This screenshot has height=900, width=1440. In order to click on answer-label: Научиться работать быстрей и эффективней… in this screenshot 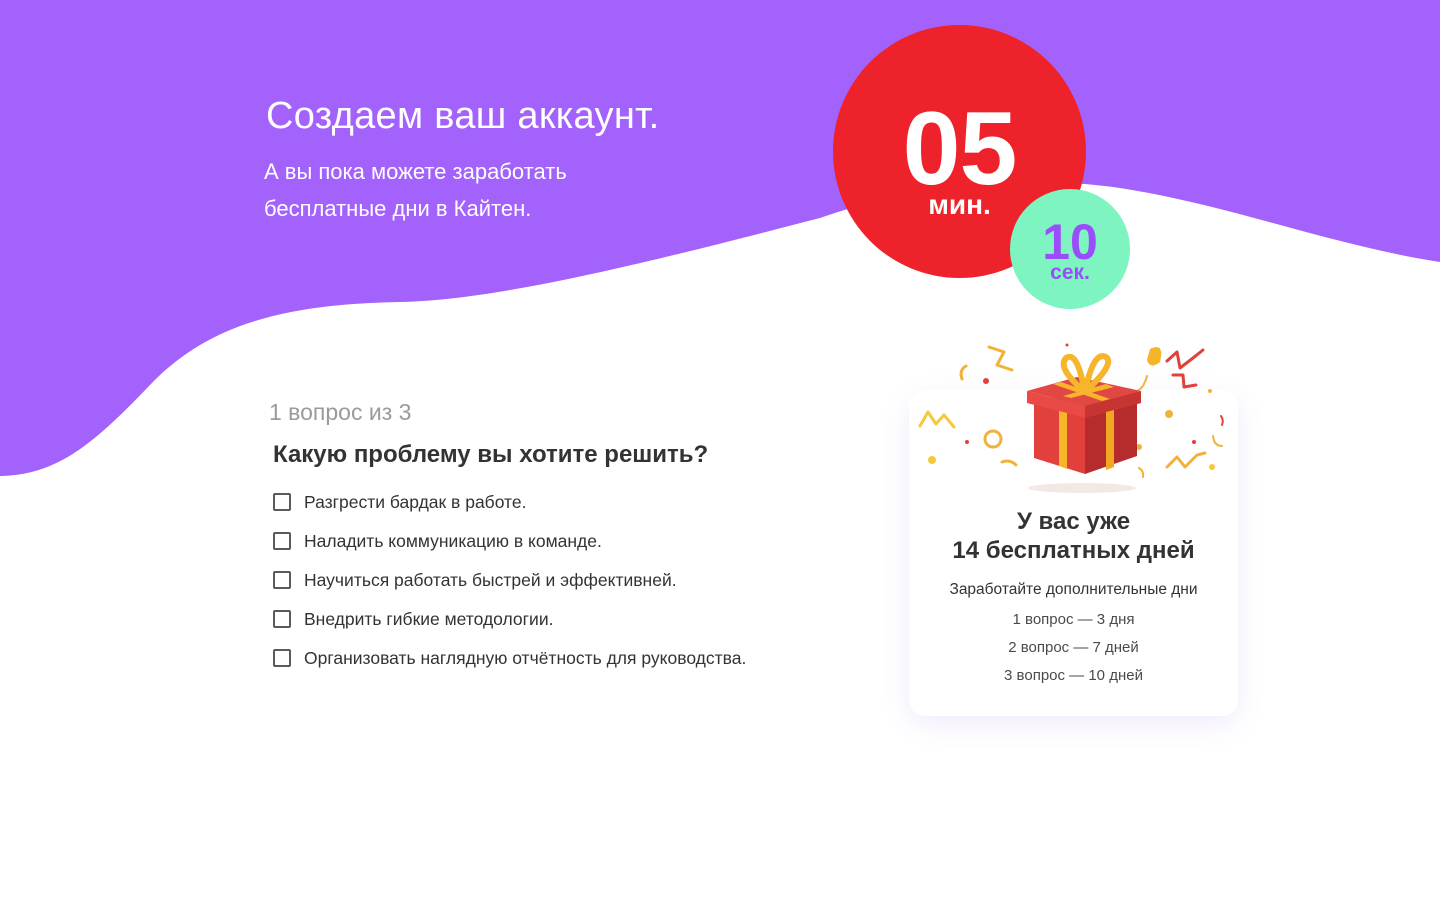, I will do `click(490, 580)`.